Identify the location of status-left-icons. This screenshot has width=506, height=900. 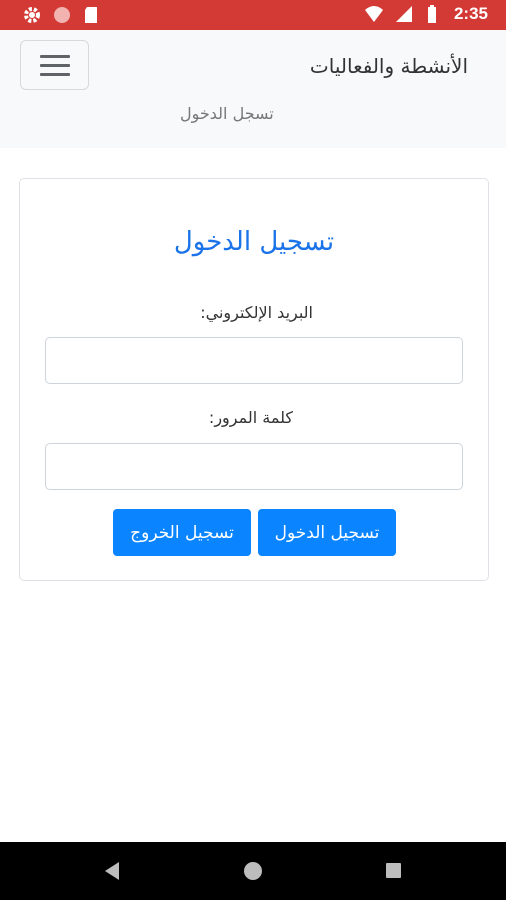
(62, 15).